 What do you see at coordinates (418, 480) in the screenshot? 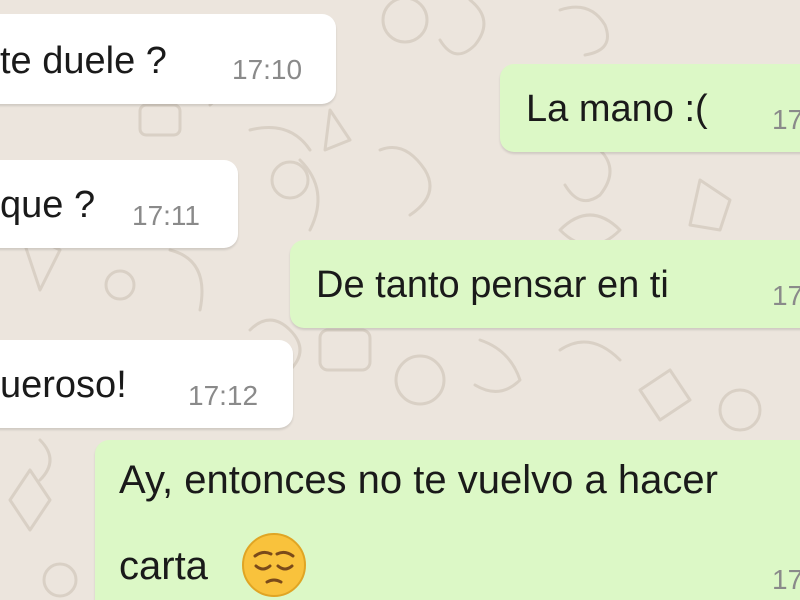
I see `message-text-line-1: Ay, entonces no te vuelvo a hacer` at bounding box center [418, 480].